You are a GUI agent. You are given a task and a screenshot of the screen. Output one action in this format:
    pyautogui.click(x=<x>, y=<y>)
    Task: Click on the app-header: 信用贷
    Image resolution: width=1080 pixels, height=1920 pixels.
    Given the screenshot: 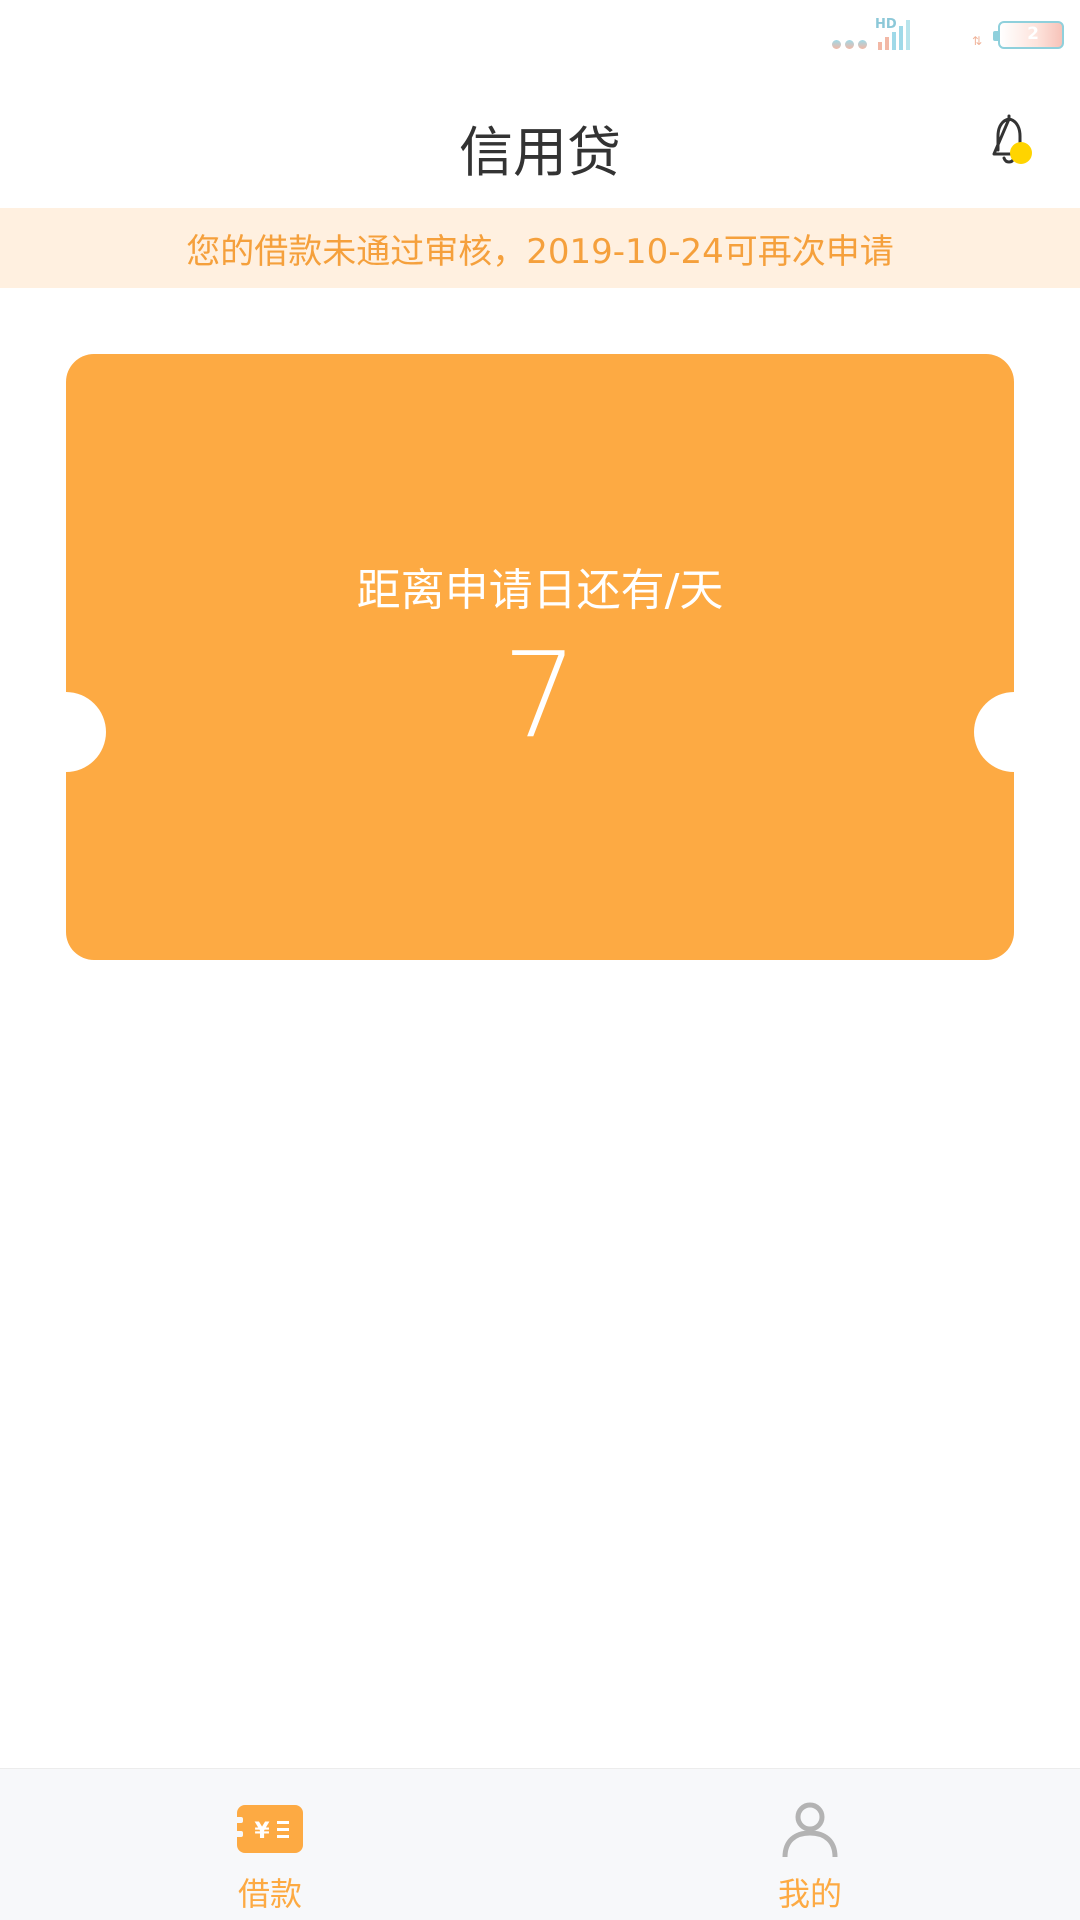 What is the action you would take?
    pyautogui.click(x=540, y=144)
    